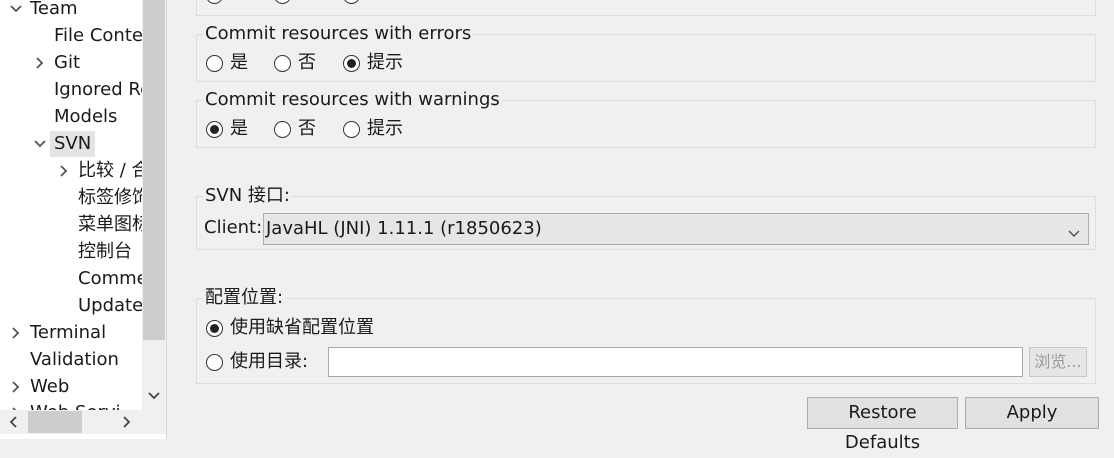 This screenshot has width=1114, height=458. What do you see at coordinates (282, 129) in the screenshot?
I see `radio-warnings-no` at bounding box center [282, 129].